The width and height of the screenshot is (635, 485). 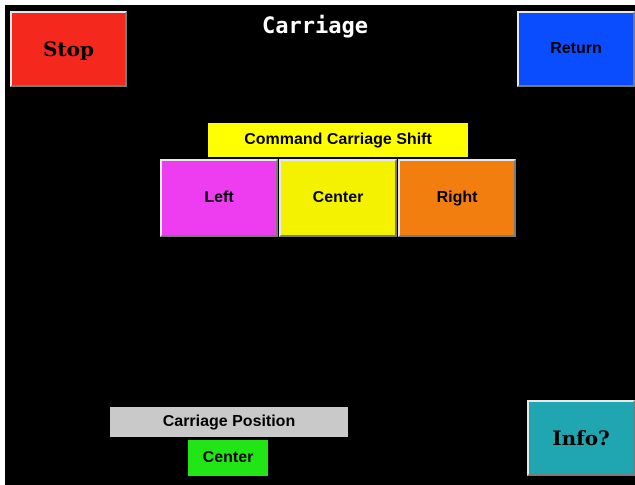 What do you see at coordinates (219, 198) in the screenshot?
I see `shift-left-button: Left` at bounding box center [219, 198].